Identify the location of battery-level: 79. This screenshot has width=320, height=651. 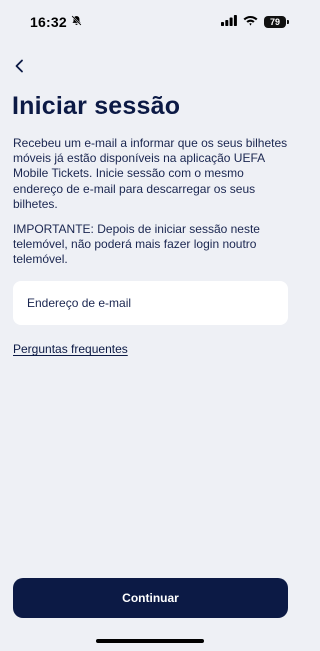
(274, 22).